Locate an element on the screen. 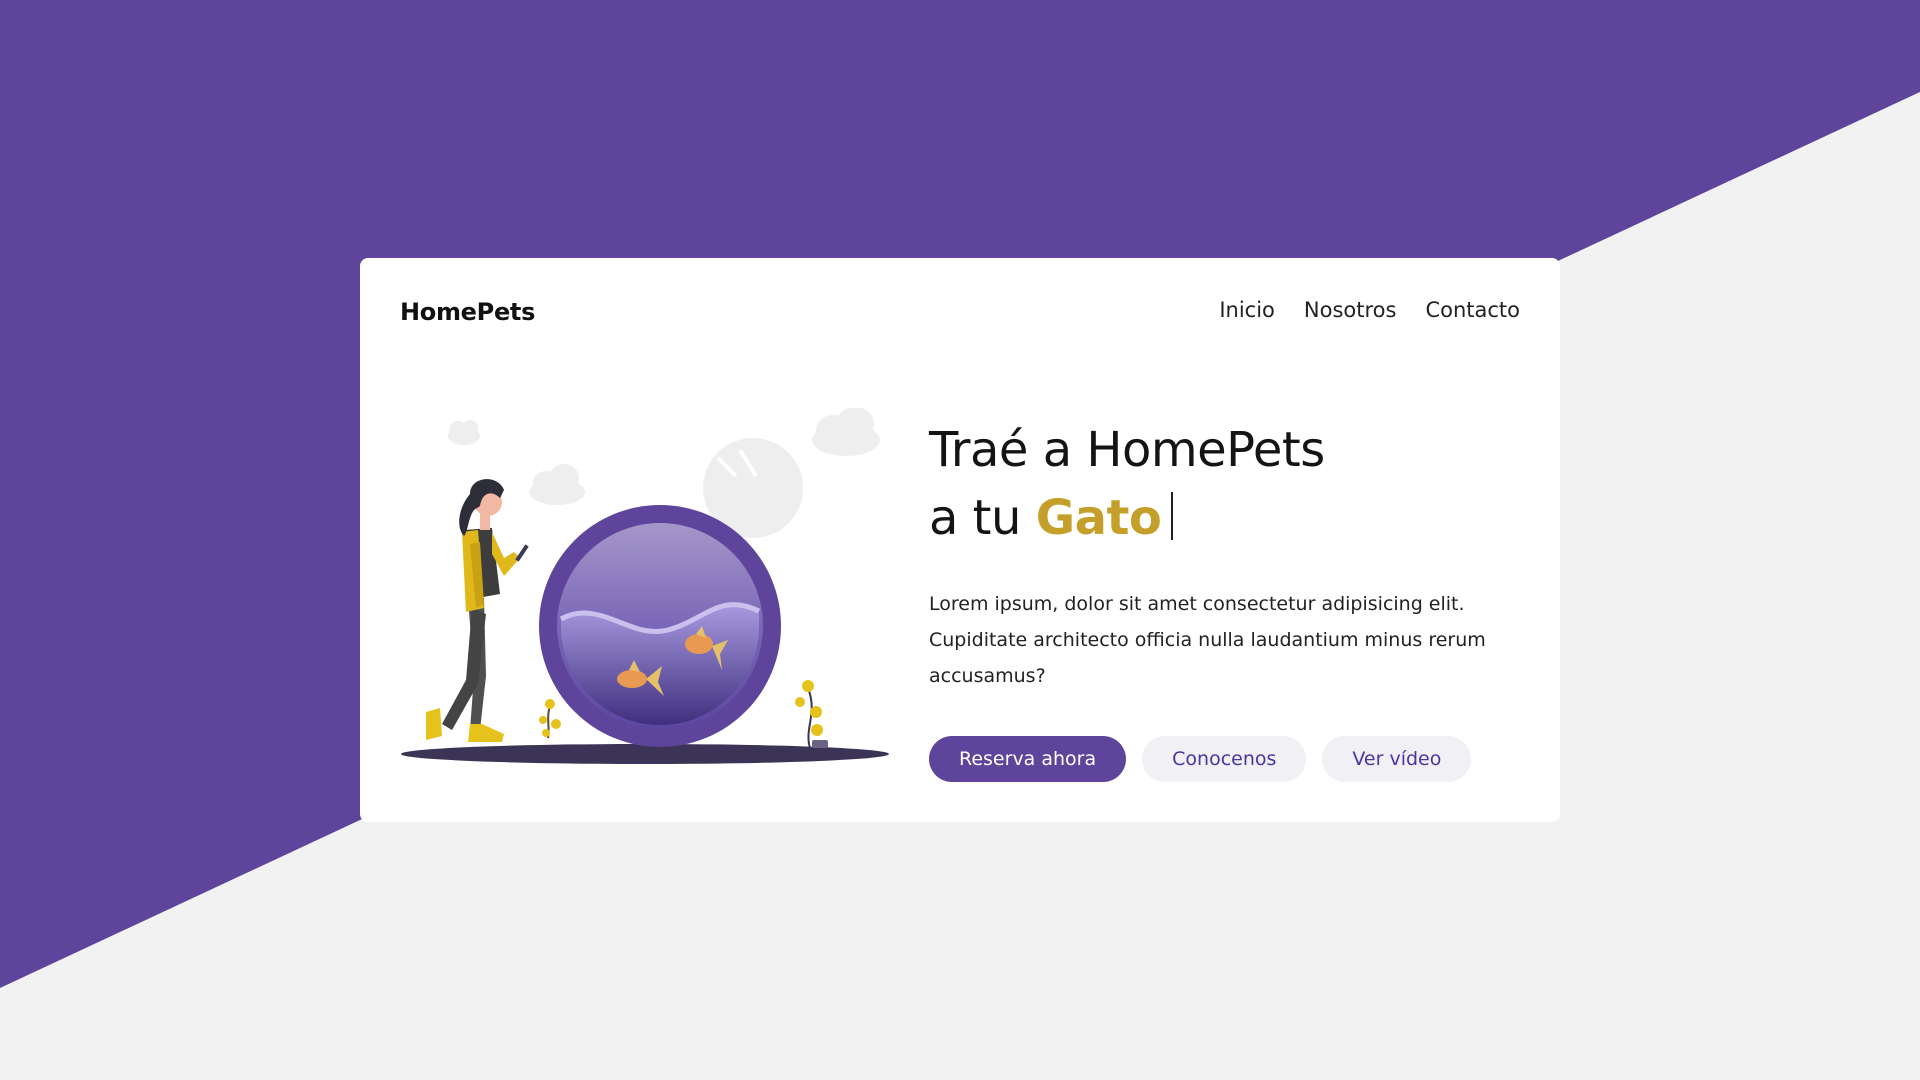  fishbowl-icon is located at coordinates (660, 626).